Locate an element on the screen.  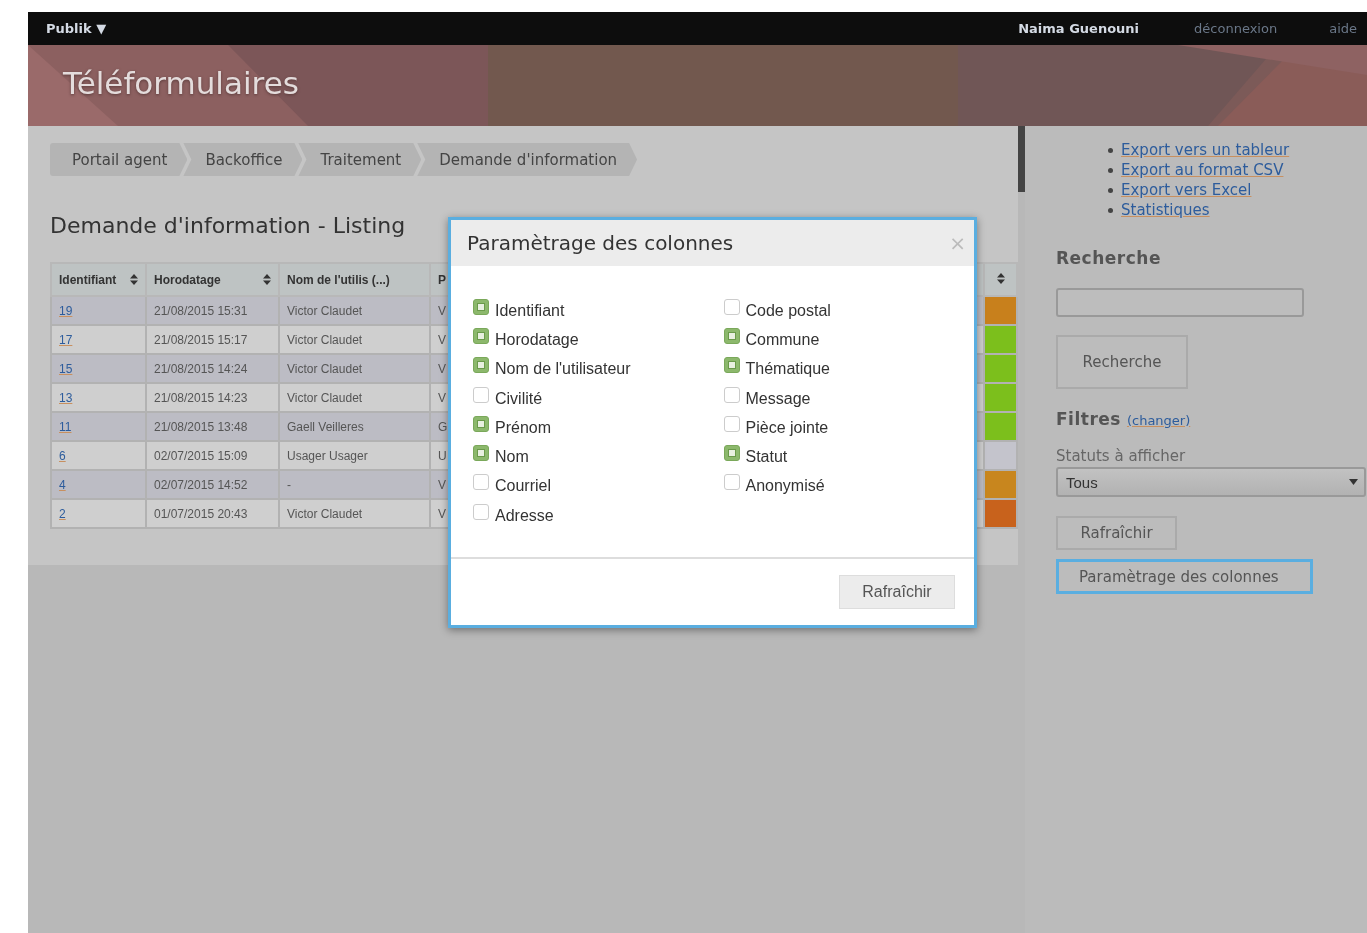
checkbox-label: Prénom is located at coordinates (523, 427).